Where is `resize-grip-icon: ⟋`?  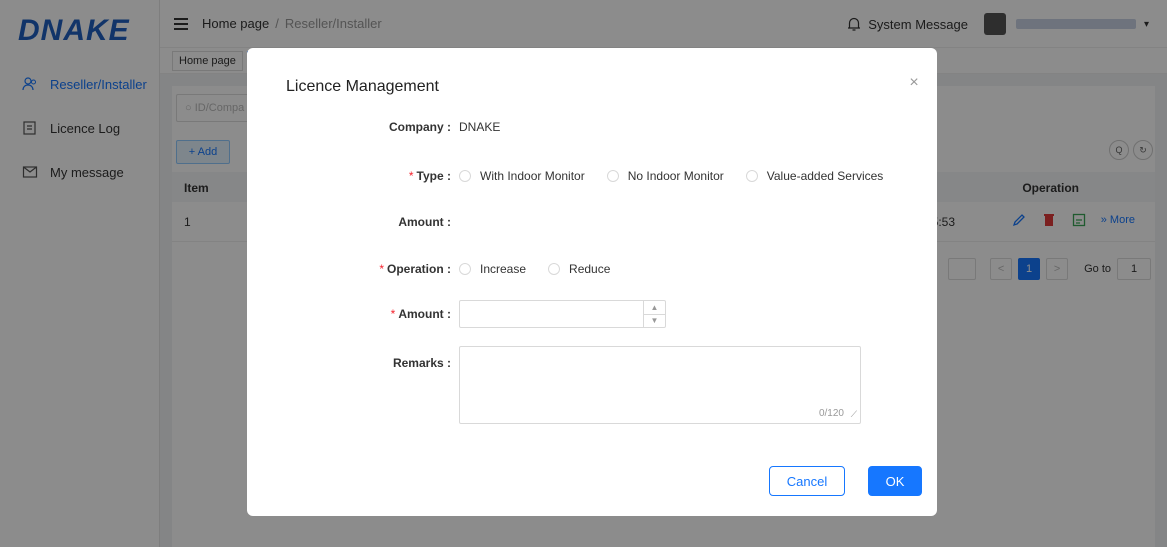
resize-grip-icon: ⟋ is located at coordinates (854, 414).